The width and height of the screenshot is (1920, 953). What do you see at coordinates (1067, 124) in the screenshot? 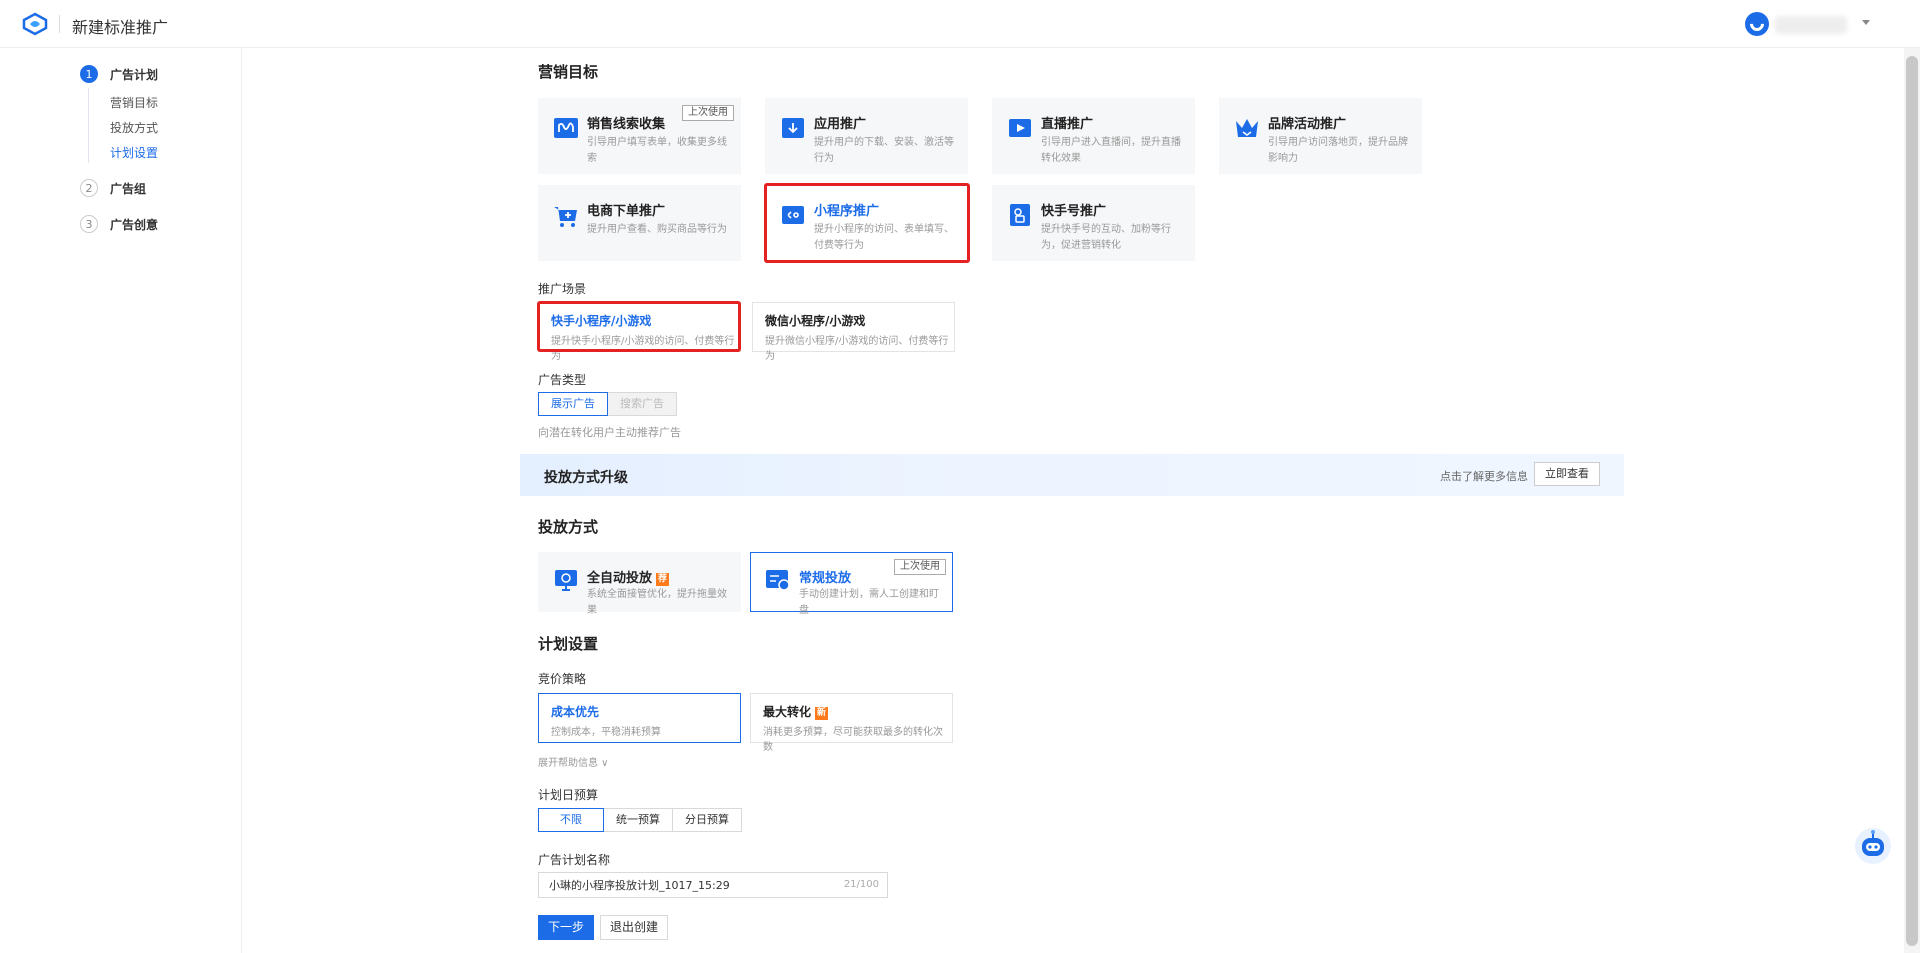
I see `card-title: 直播推广` at bounding box center [1067, 124].